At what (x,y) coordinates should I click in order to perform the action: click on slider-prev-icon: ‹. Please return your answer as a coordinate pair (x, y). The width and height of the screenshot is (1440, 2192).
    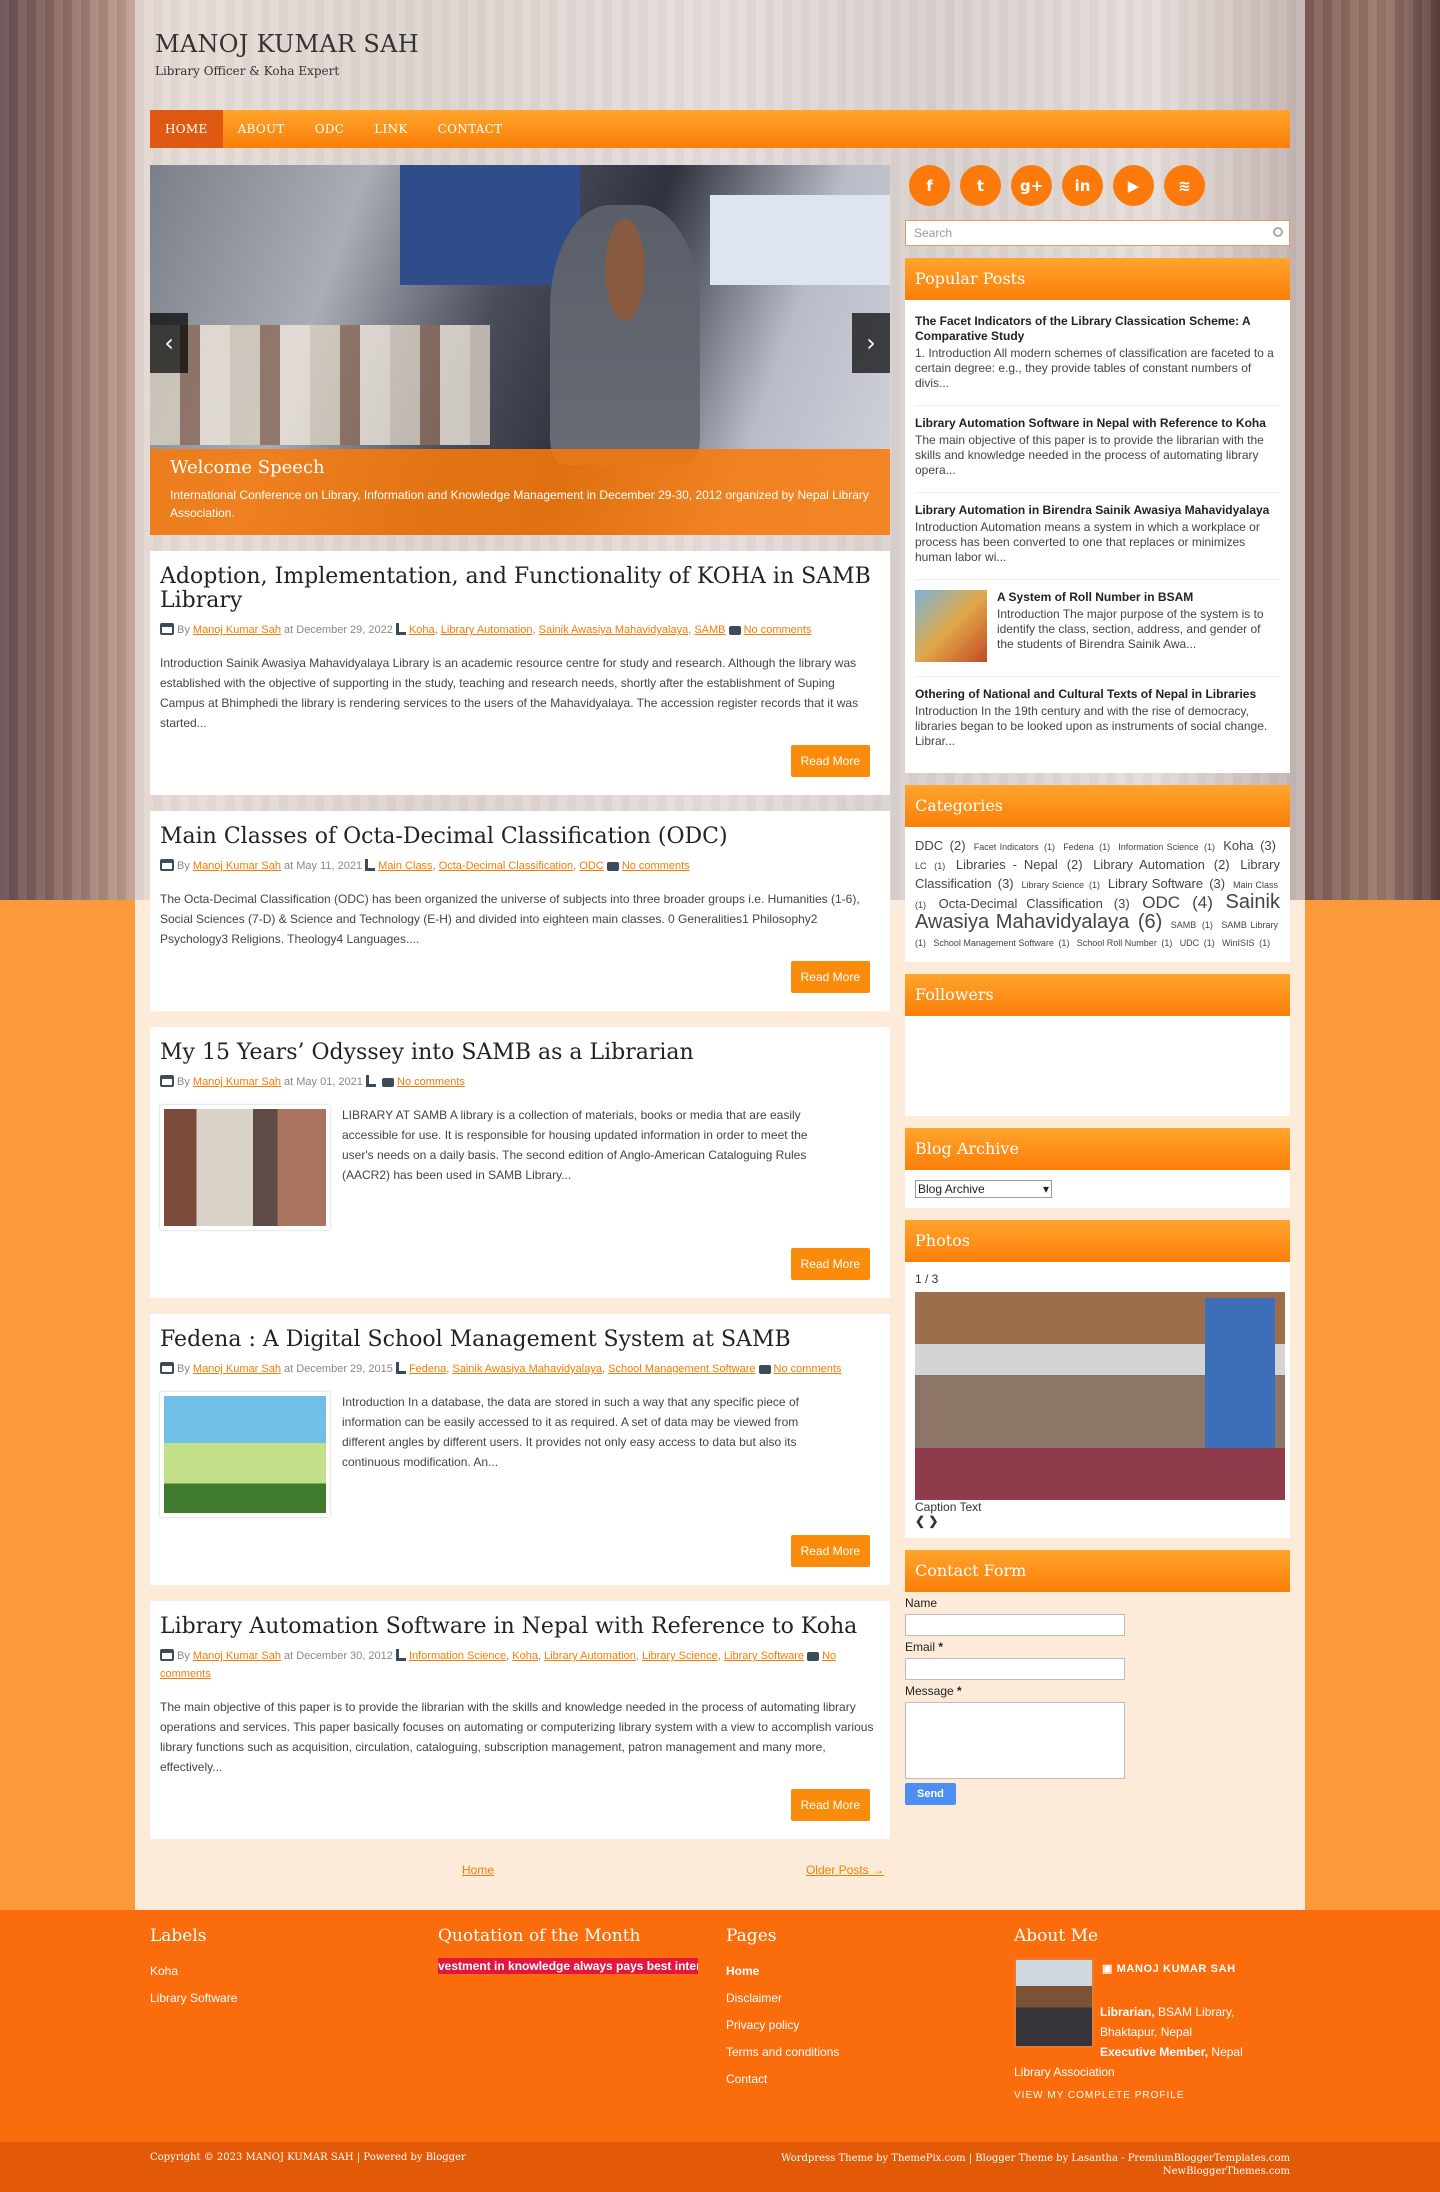
    Looking at the image, I should click on (169, 343).